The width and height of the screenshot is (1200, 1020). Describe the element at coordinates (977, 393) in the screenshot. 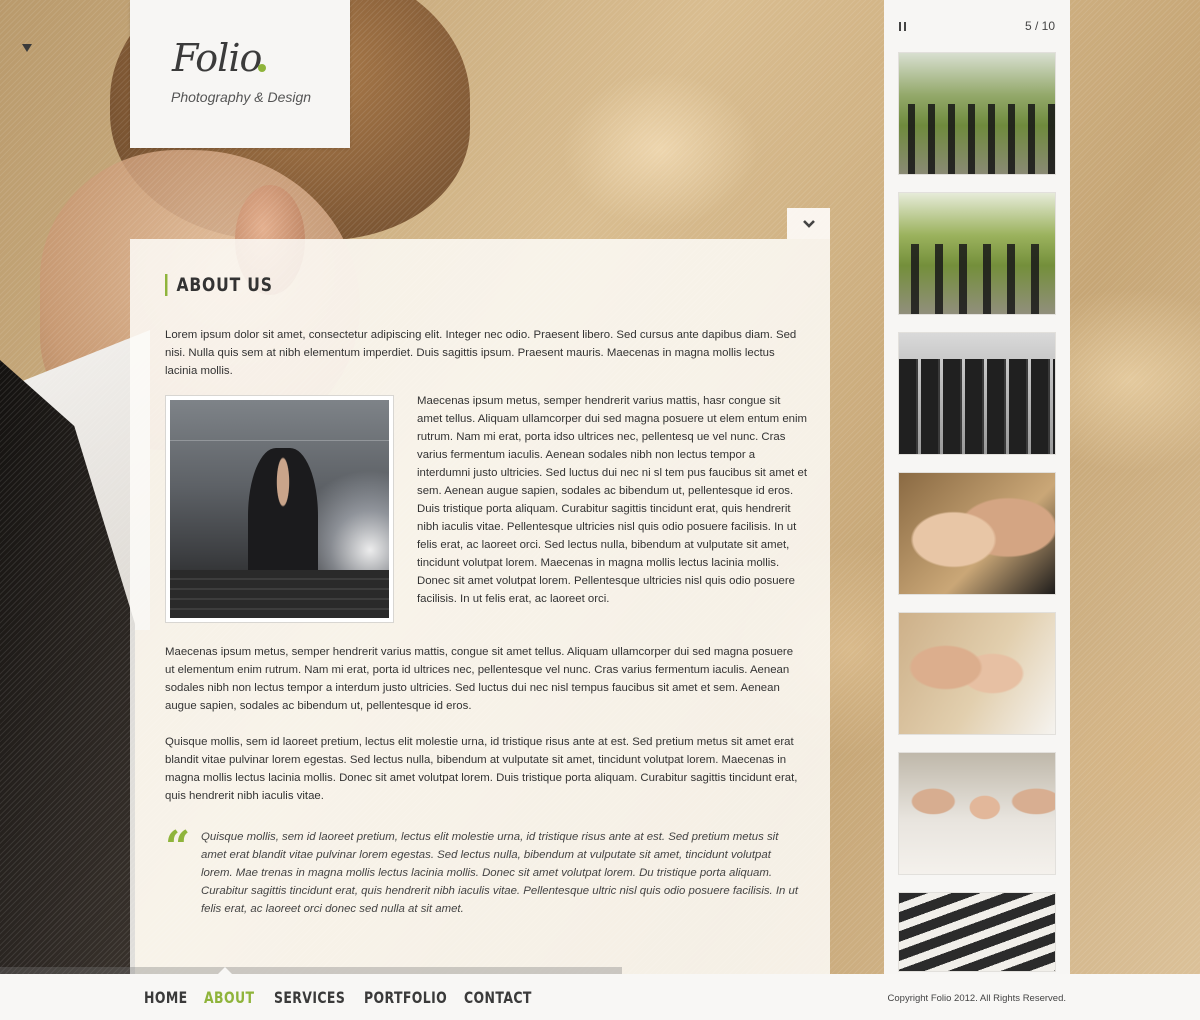

I see `thumbnail-groomsmen` at that location.